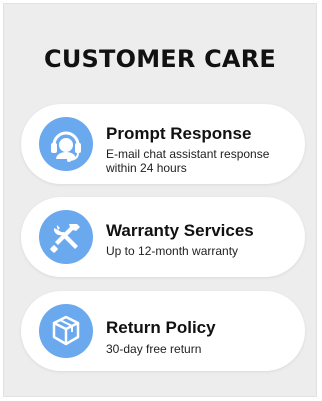 This screenshot has width=322, height=401. I want to click on page-title: CUSTOMER CARE, so click(160, 59).